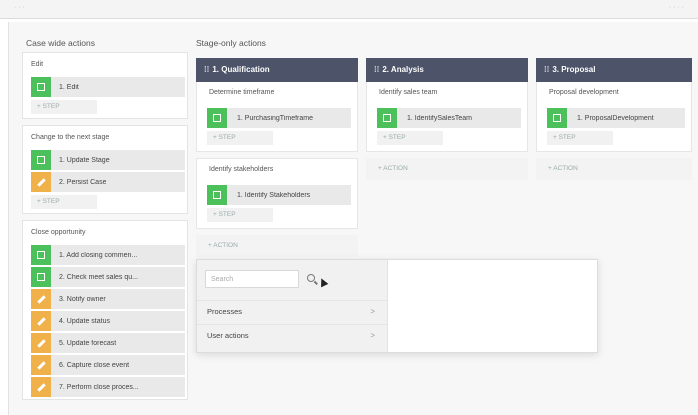 This screenshot has height=415, width=698. I want to click on search-input: Search, so click(252, 279).